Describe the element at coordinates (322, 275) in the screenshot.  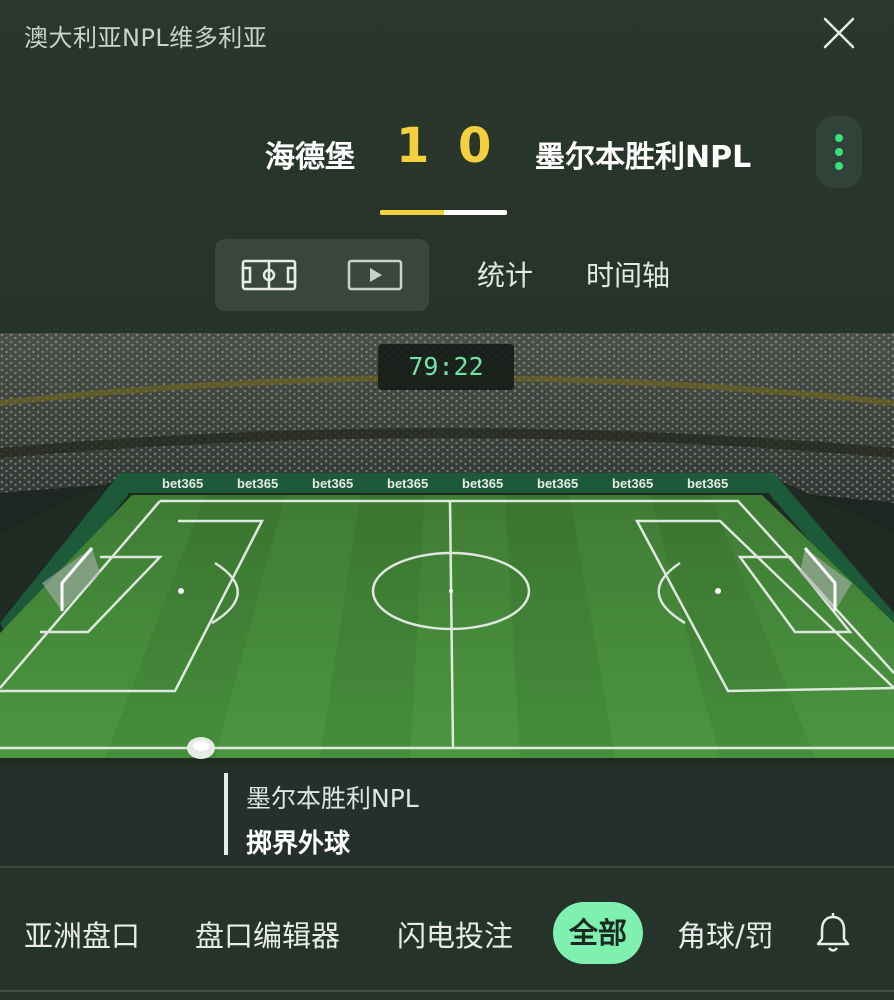
I see `view-toggle` at that location.